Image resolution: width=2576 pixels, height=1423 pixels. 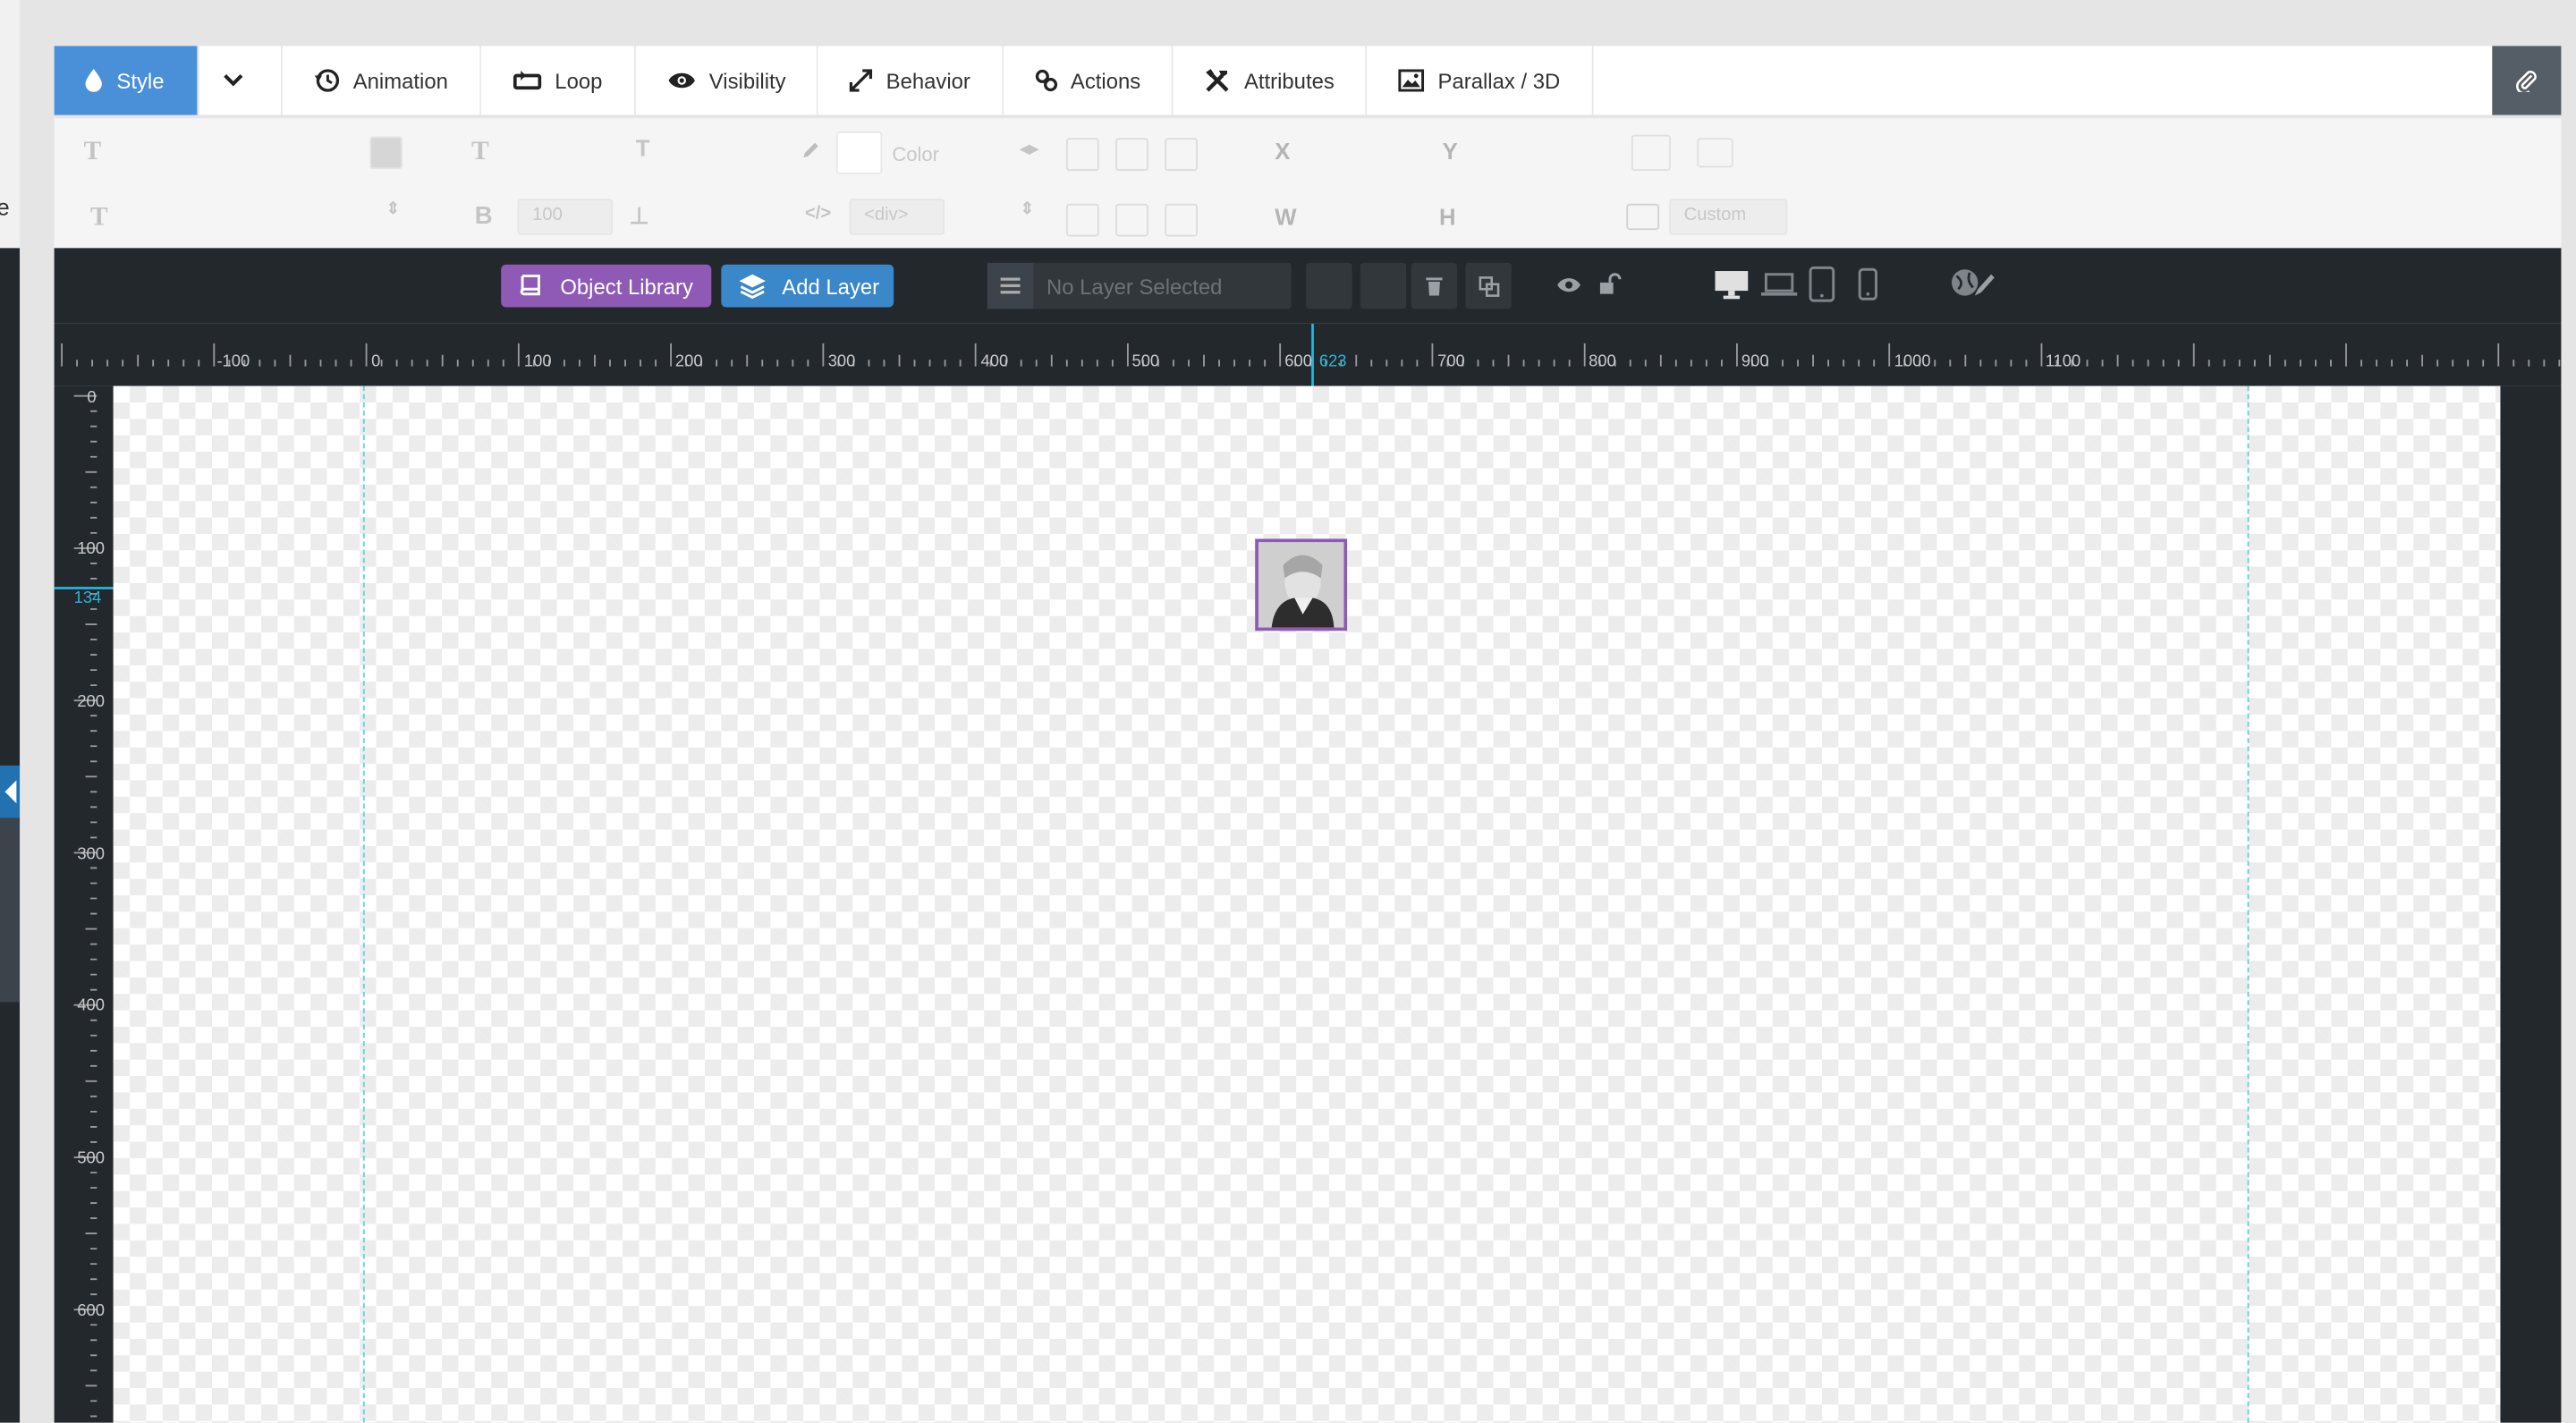 I want to click on tab-animation: Animation, so click(x=382, y=80).